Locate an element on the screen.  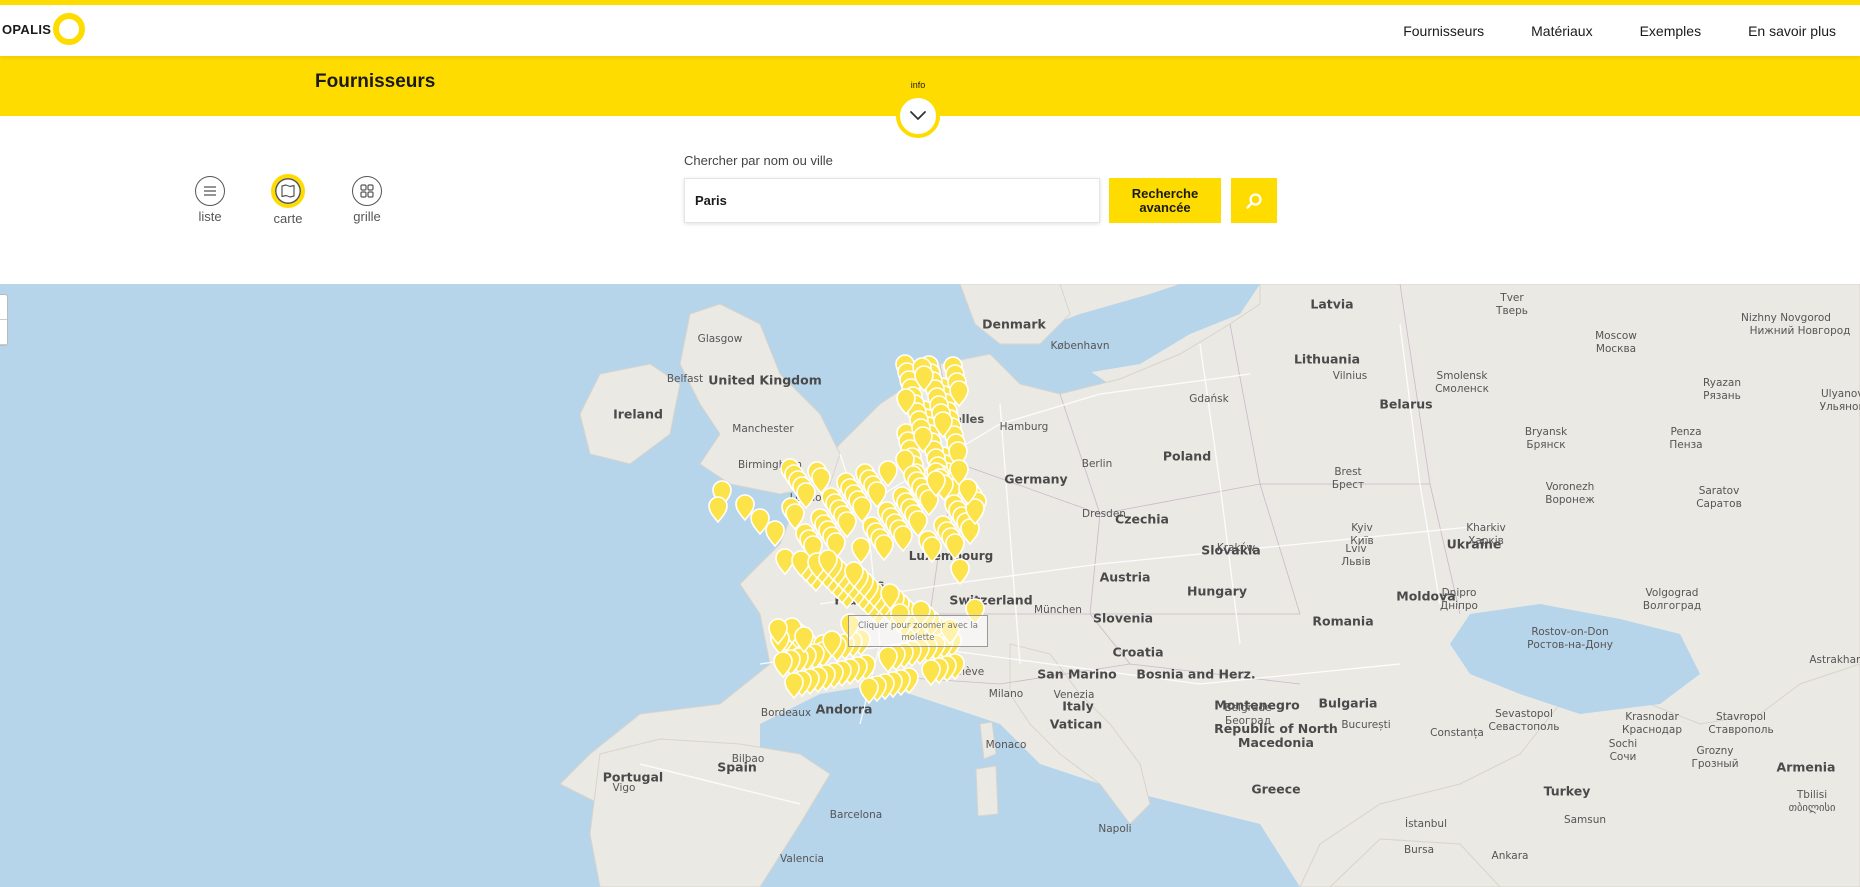
opalis-logo: OPALIS is located at coordinates (44, 29).